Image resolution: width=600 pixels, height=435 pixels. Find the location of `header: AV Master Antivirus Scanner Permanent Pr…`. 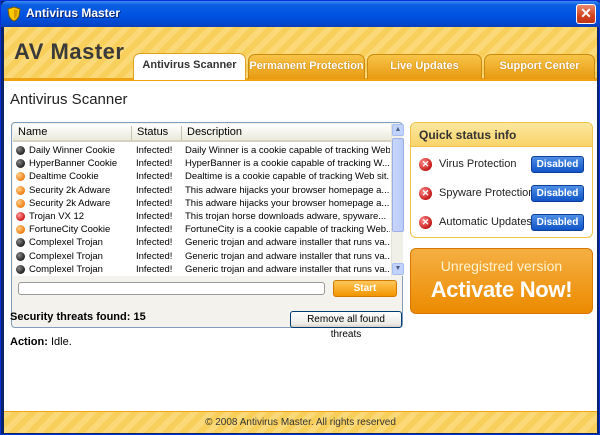

header: AV Master Antivirus Scanner Permanent Pr… is located at coordinates (300, 54).